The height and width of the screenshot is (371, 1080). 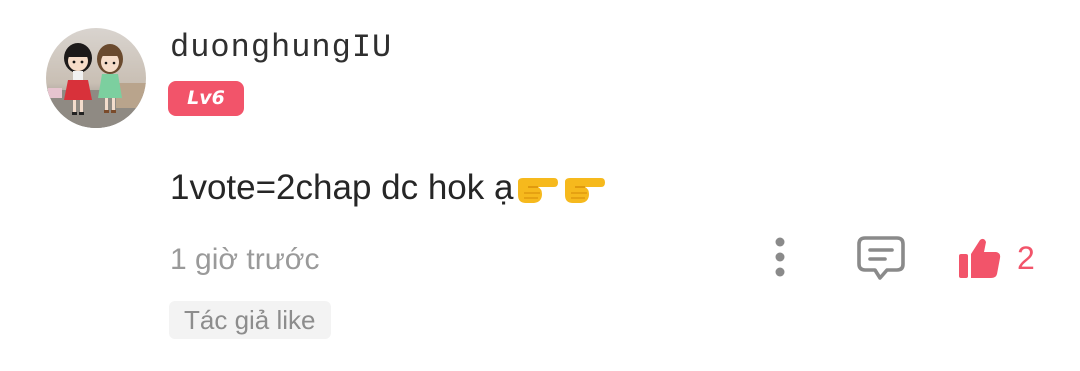 What do you see at coordinates (281, 48) in the screenshot?
I see `username: duonghungIU` at bounding box center [281, 48].